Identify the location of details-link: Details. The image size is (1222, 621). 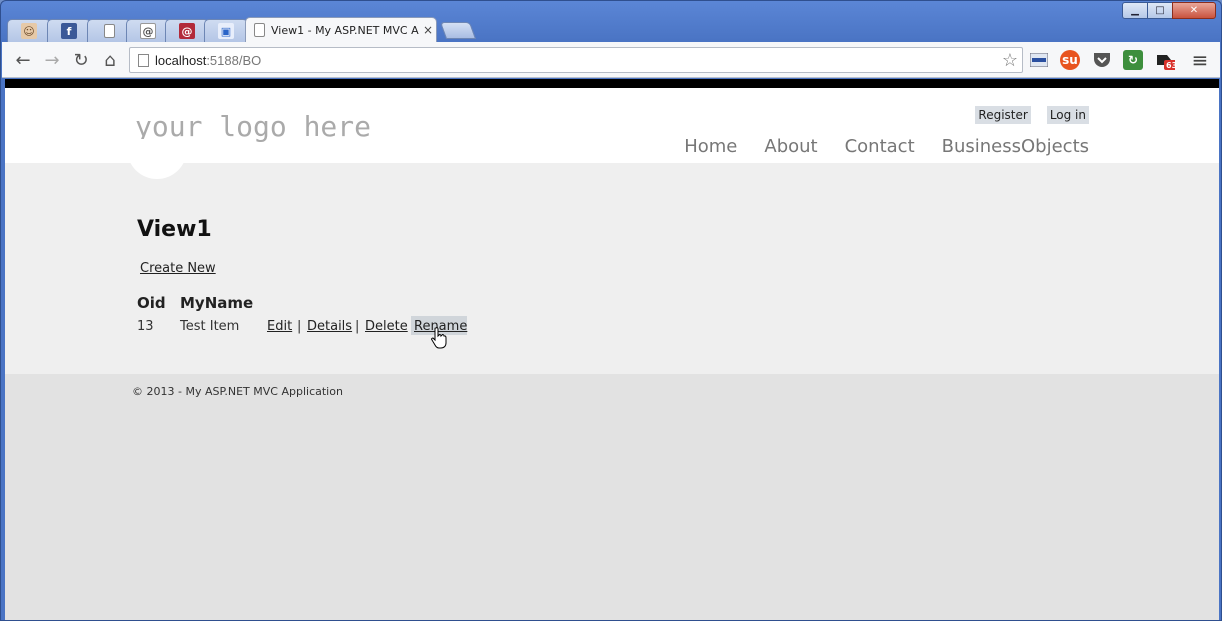
(329, 326).